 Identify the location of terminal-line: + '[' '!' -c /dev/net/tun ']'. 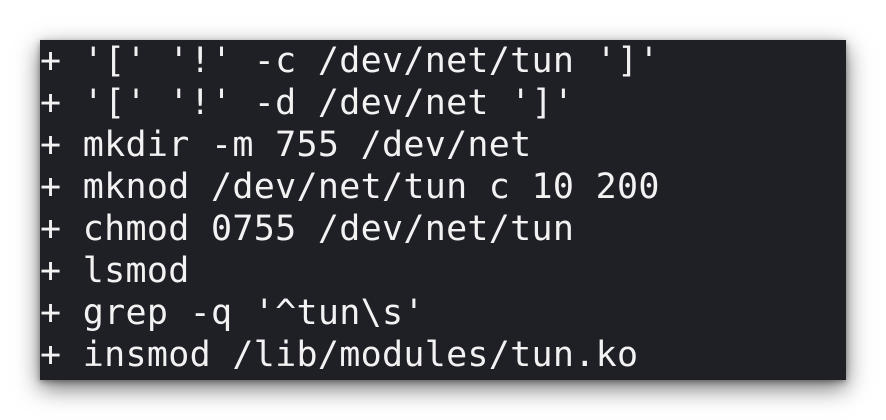
(350, 61).